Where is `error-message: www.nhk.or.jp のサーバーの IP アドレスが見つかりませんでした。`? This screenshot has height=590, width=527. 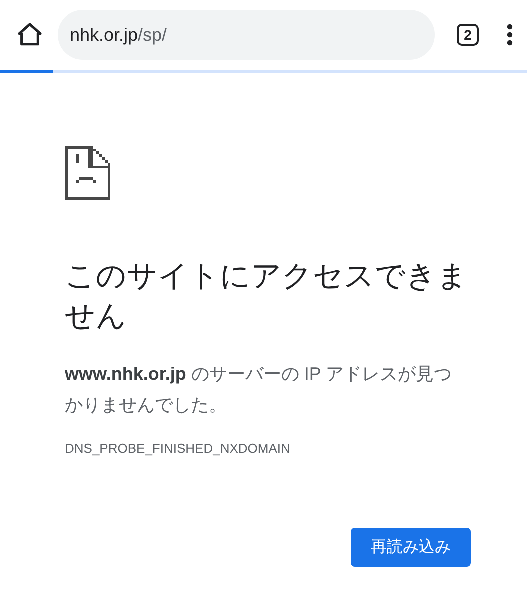
error-message: www.nhk.or.jp のサーバーの IP アドレスが見つかりませんでした。 is located at coordinates (259, 390).